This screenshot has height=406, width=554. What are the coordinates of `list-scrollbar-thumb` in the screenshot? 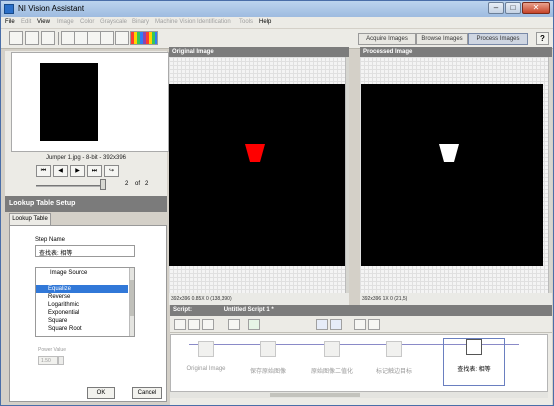 It's located at (132, 298).